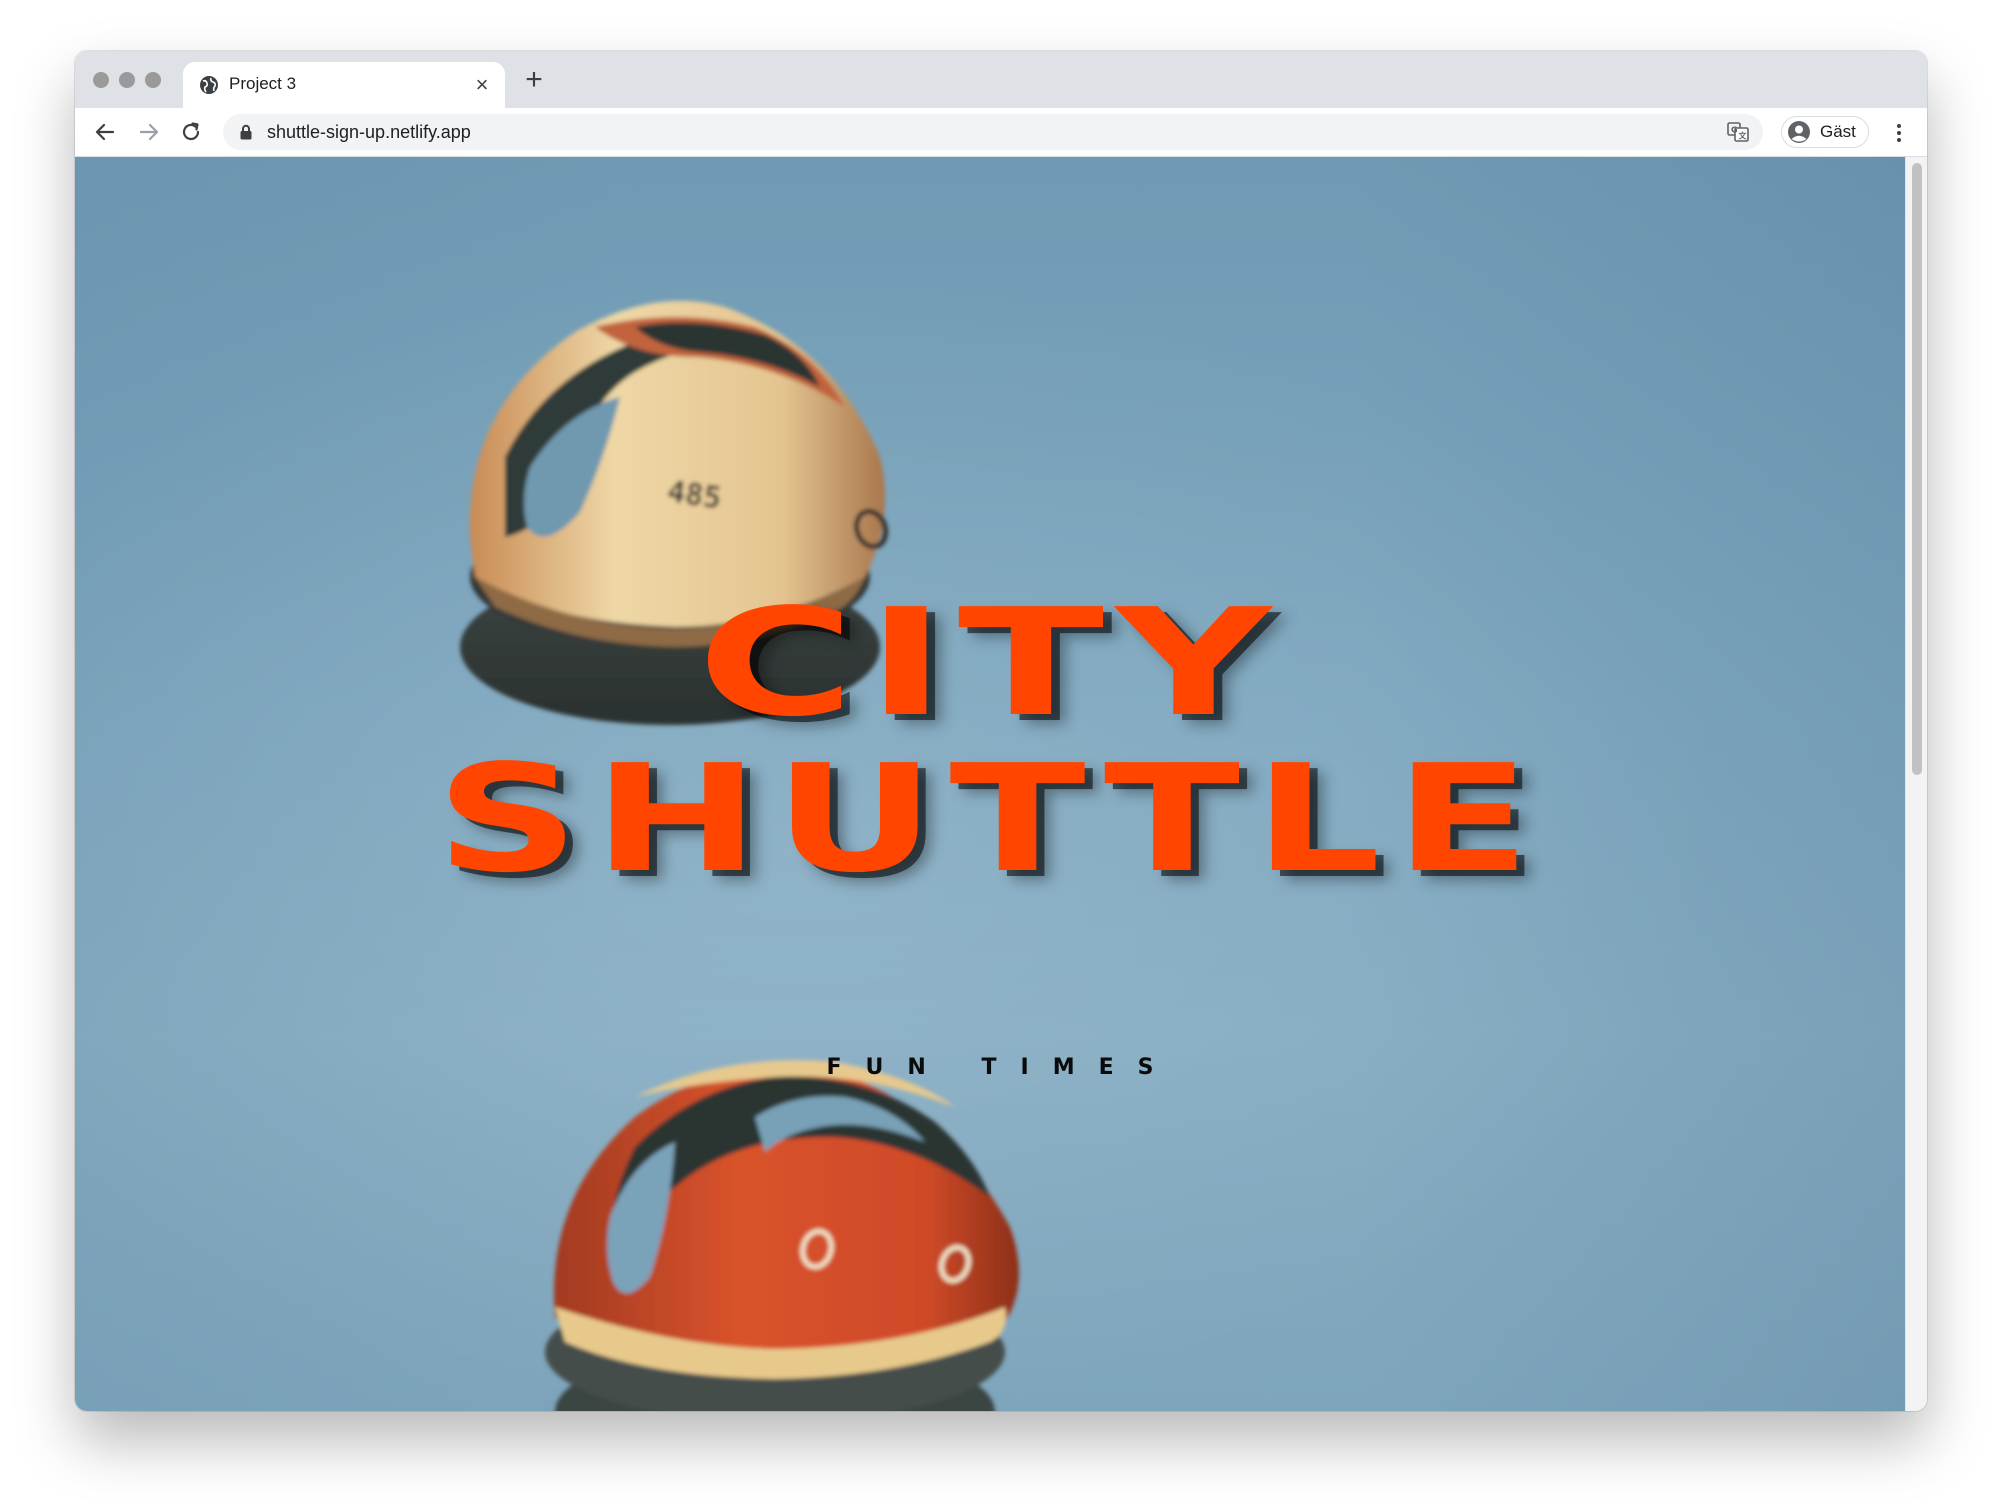  What do you see at coordinates (101, 80) in the screenshot?
I see `close-window-button` at bounding box center [101, 80].